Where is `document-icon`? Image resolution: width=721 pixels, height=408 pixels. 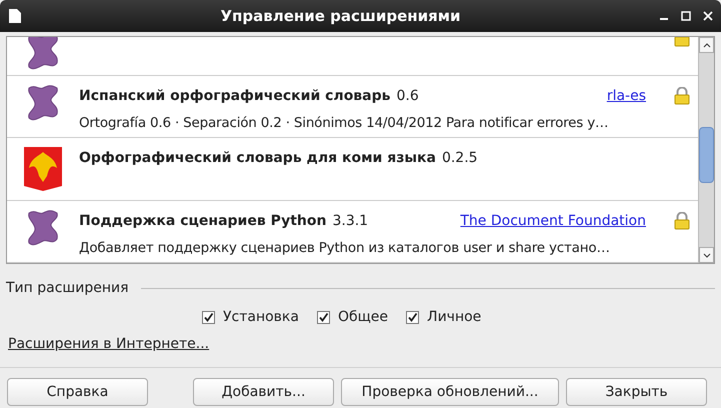 document-icon is located at coordinates (15, 16).